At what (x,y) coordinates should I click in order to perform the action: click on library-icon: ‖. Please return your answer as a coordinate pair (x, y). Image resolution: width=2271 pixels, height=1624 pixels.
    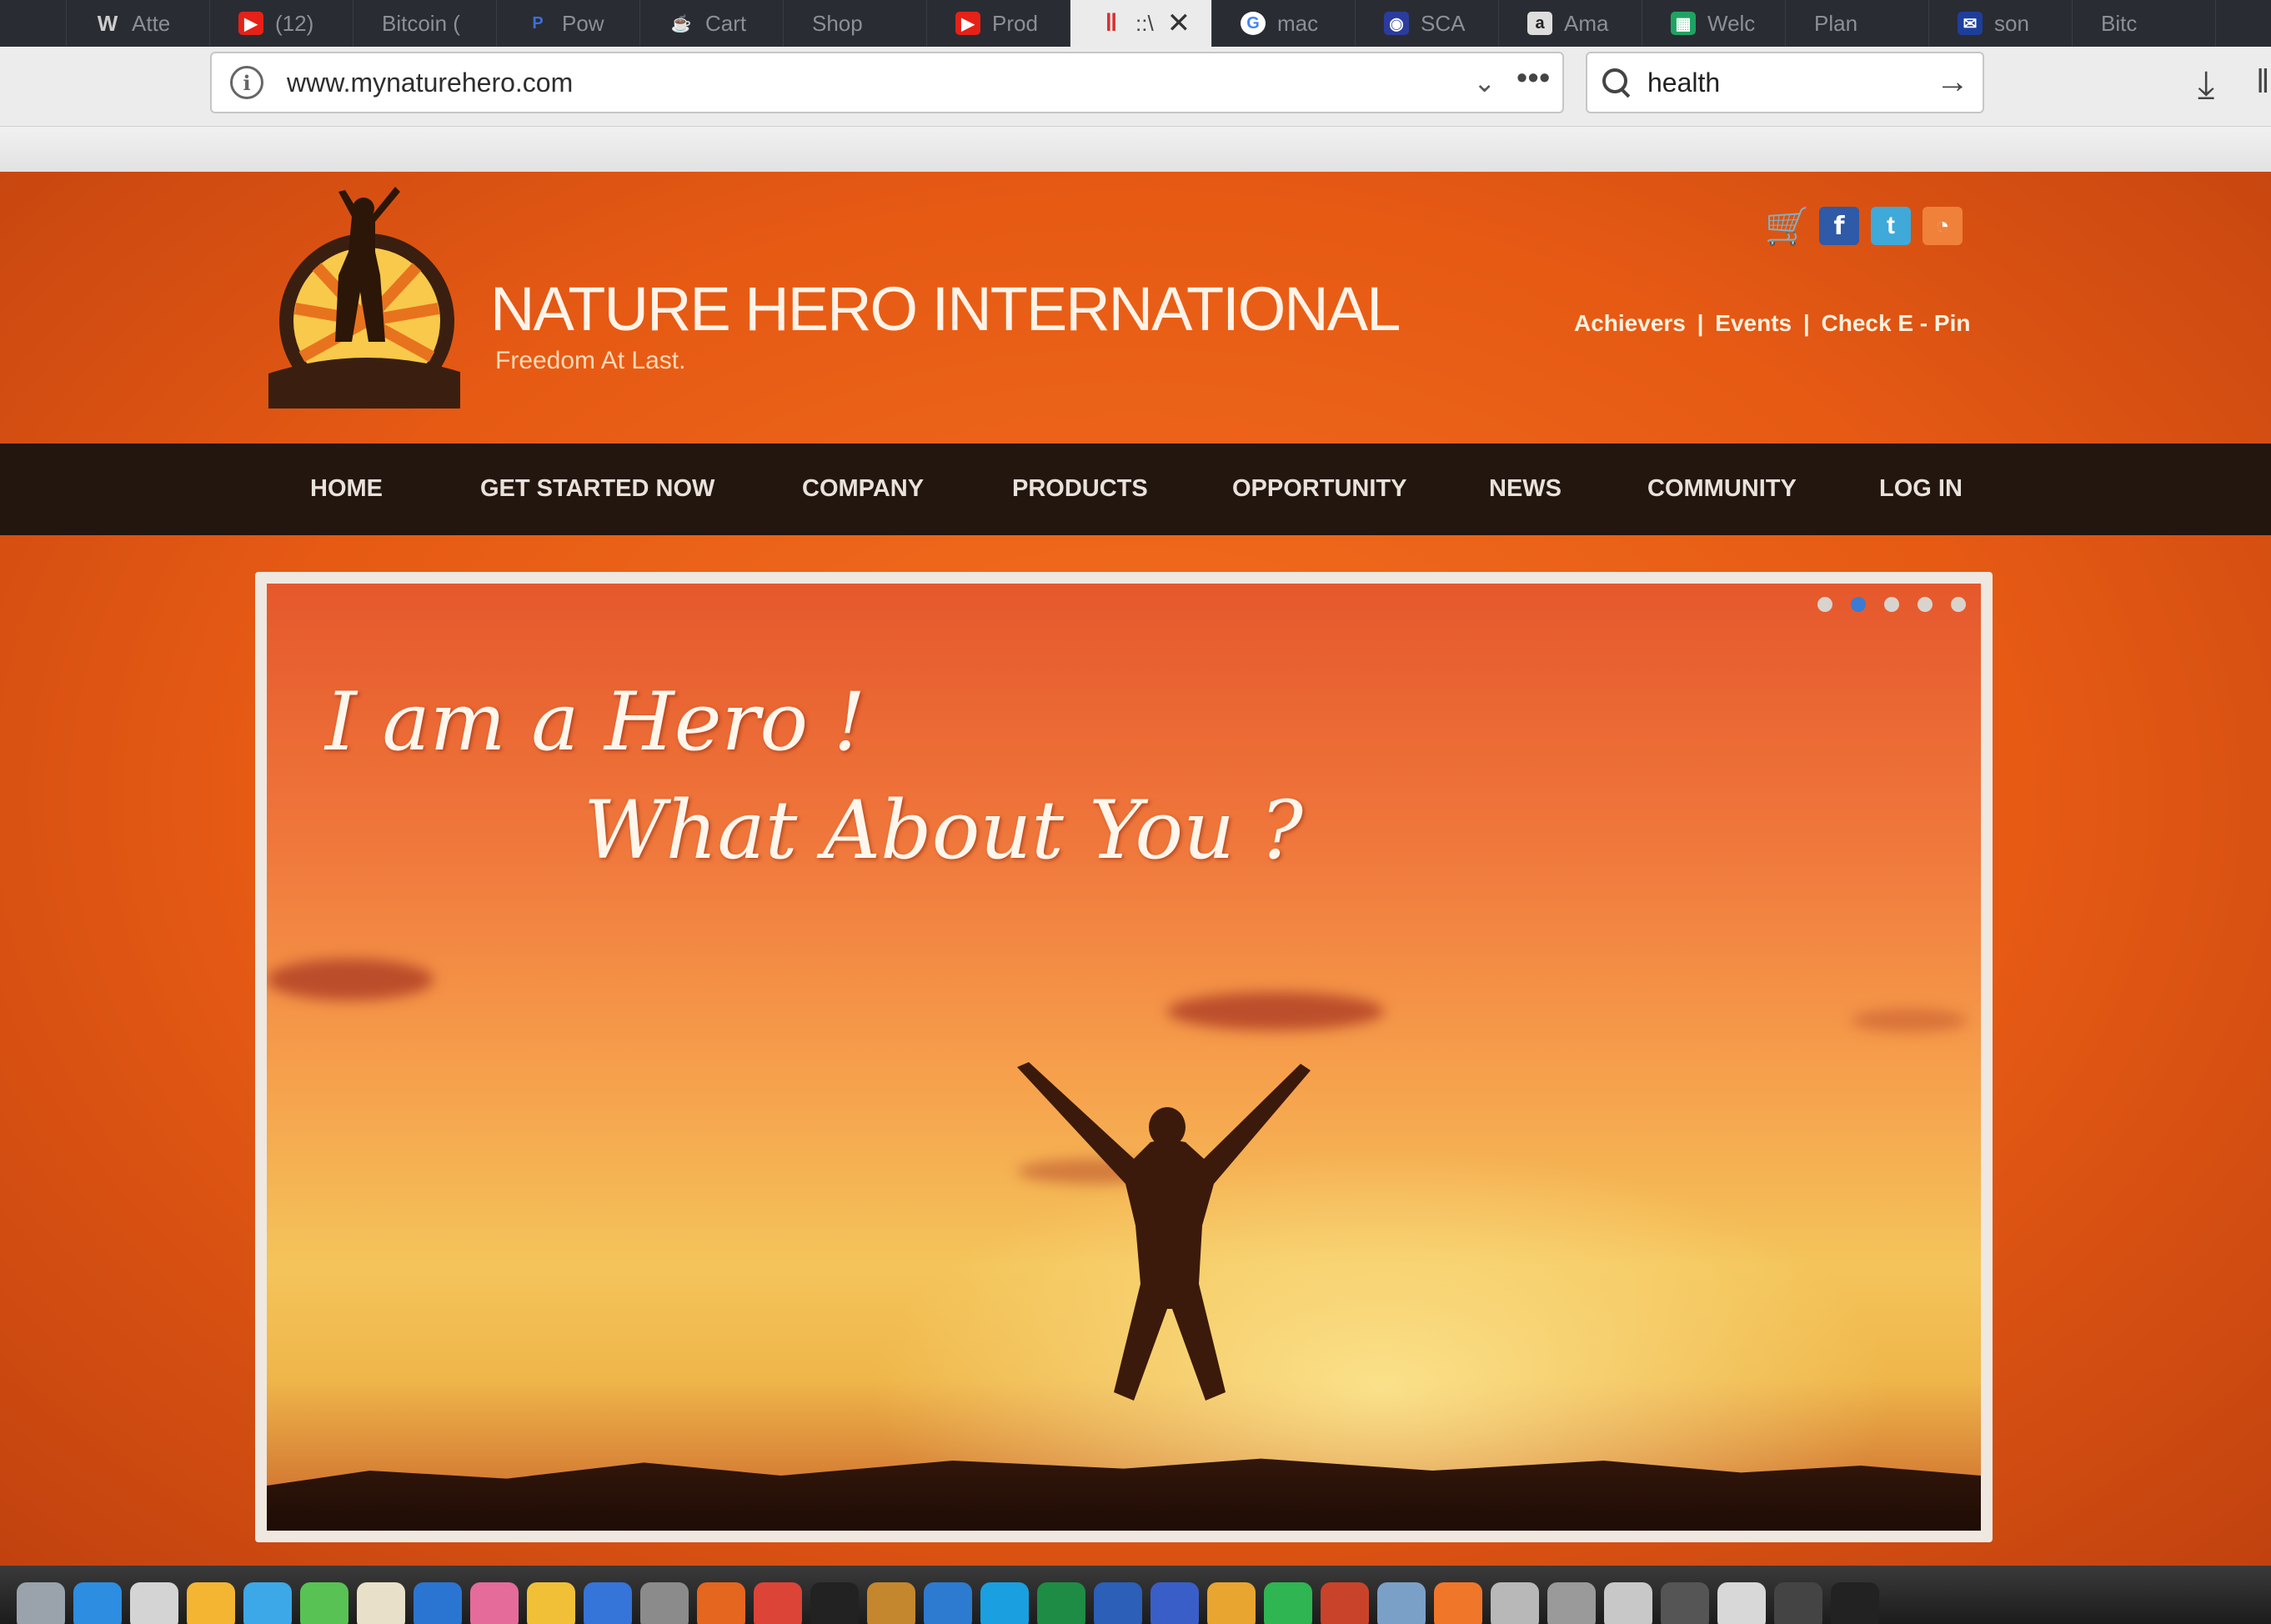
    Looking at the image, I should click on (2263, 82).